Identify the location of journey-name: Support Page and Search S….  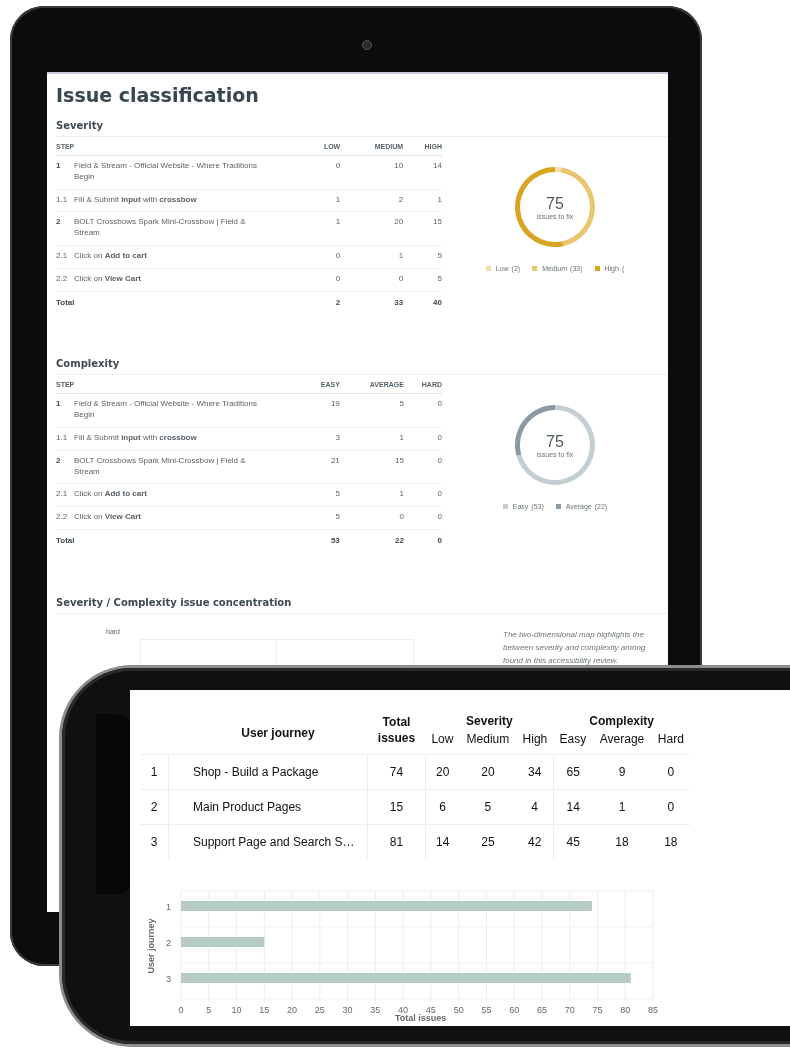
(268, 842).